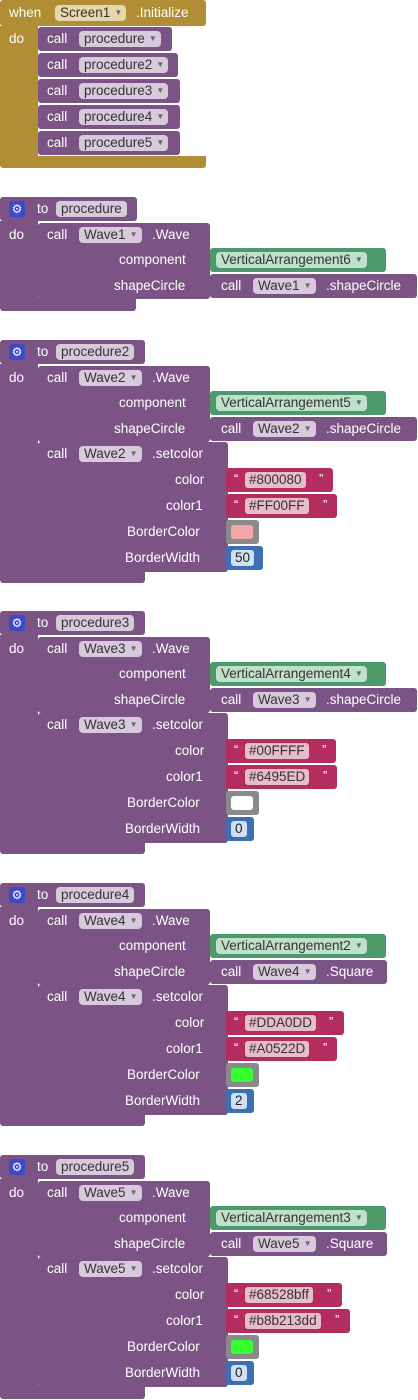 This screenshot has height=1400, width=418. Describe the element at coordinates (95, 623) in the screenshot. I see `procedure-name-field: procedure3` at that location.